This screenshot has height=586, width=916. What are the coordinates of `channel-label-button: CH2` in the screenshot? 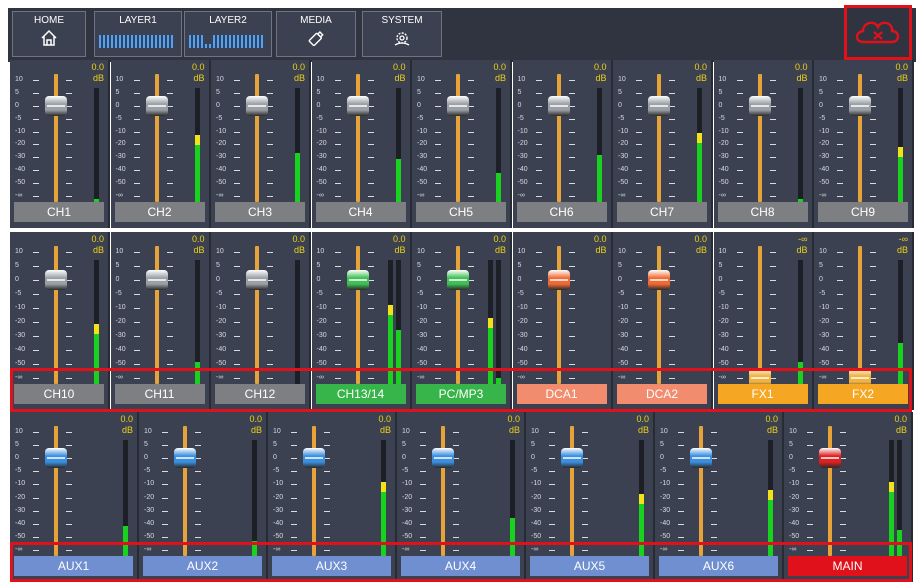 It's located at (159, 212).